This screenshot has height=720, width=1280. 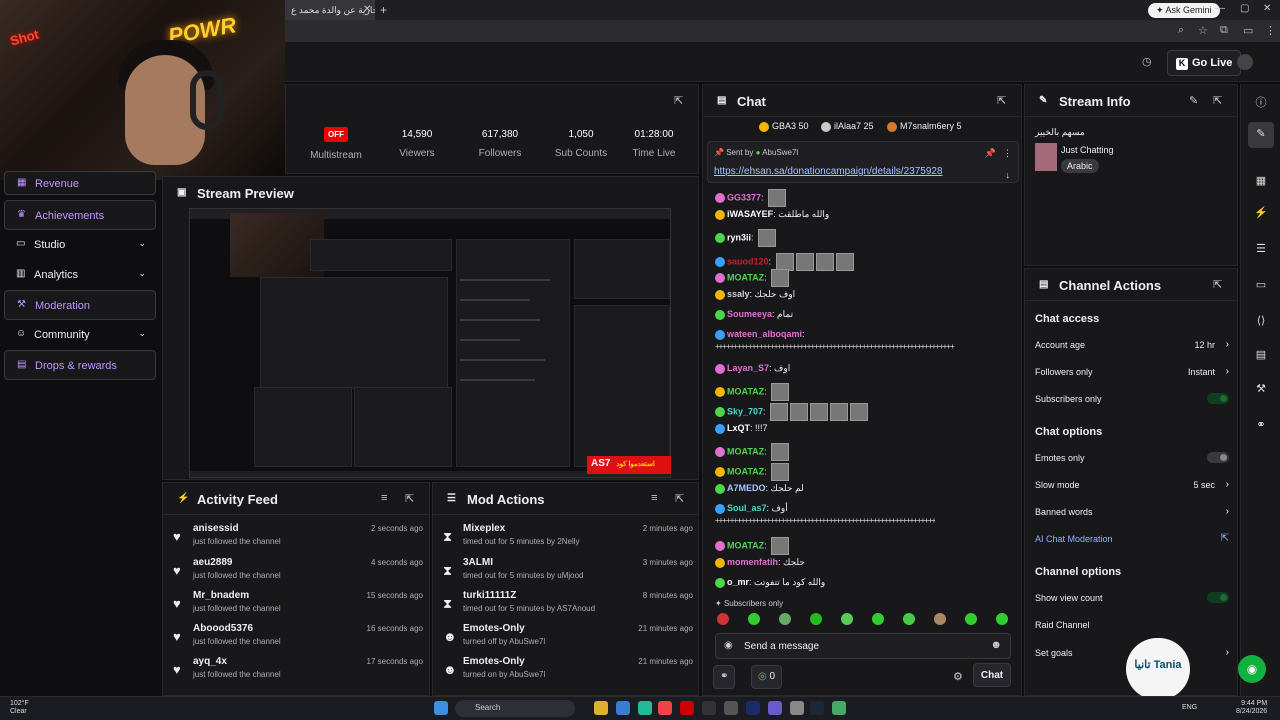 I want to click on language-indicator: ENG, so click(x=1189, y=707).